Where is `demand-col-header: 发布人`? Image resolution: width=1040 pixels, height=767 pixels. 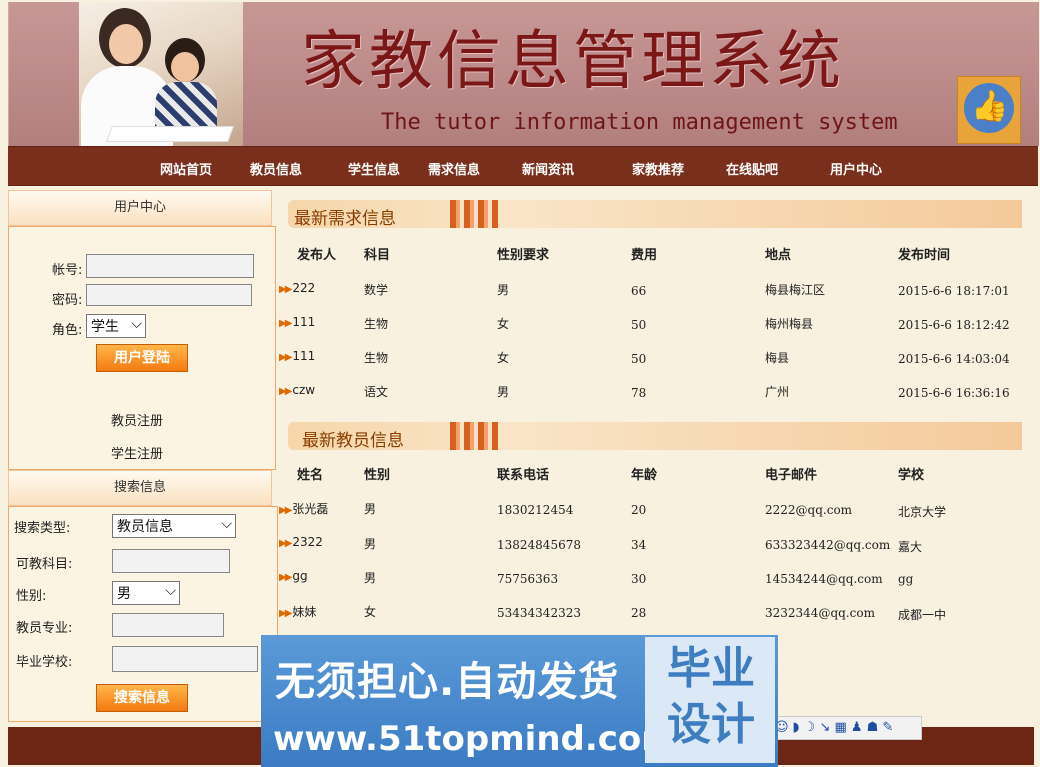 demand-col-header: 发布人 is located at coordinates (317, 255).